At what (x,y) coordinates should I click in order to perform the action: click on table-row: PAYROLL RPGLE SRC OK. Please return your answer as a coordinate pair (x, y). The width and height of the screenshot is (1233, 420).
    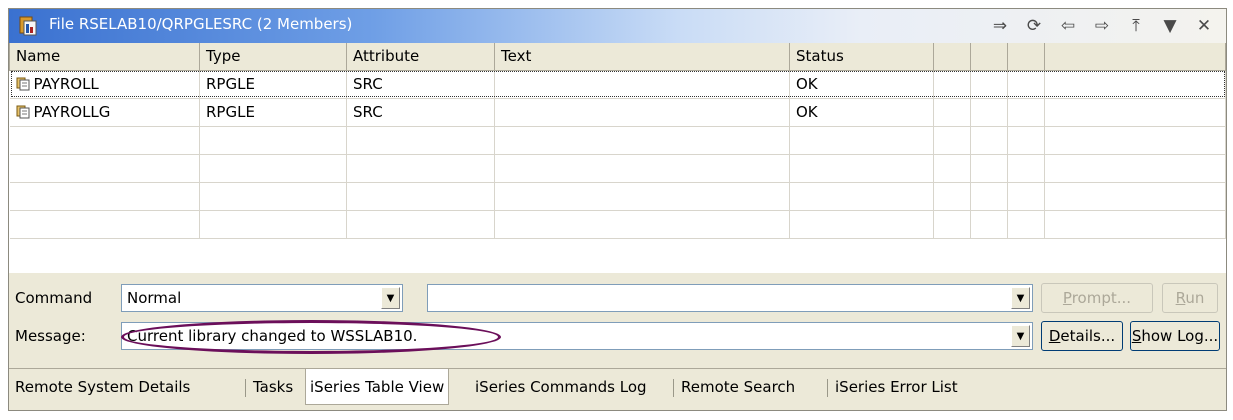
    Looking at the image, I should click on (617, 84).